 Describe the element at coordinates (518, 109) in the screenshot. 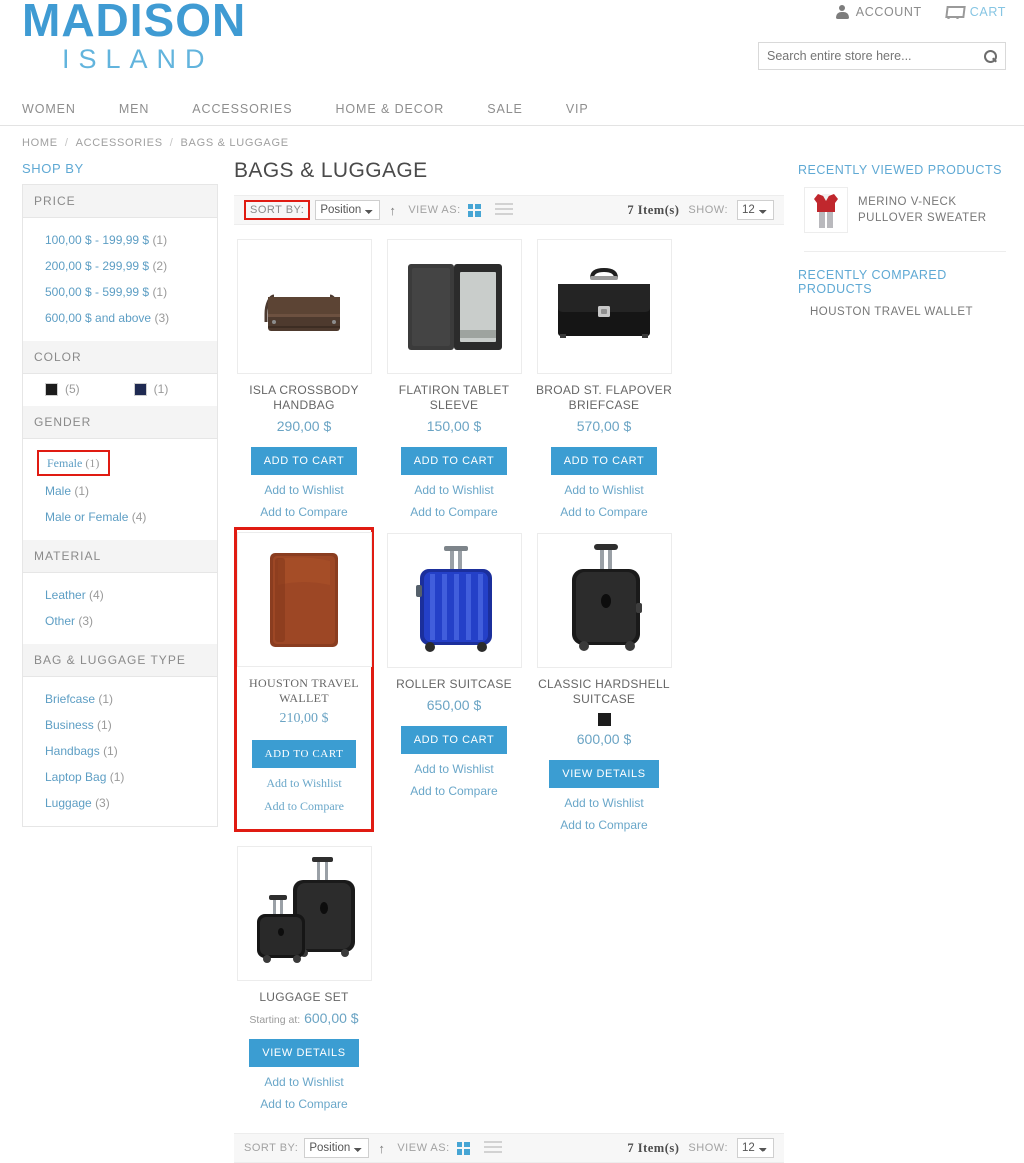

I see `nav-item-sale: SALE` at that location.